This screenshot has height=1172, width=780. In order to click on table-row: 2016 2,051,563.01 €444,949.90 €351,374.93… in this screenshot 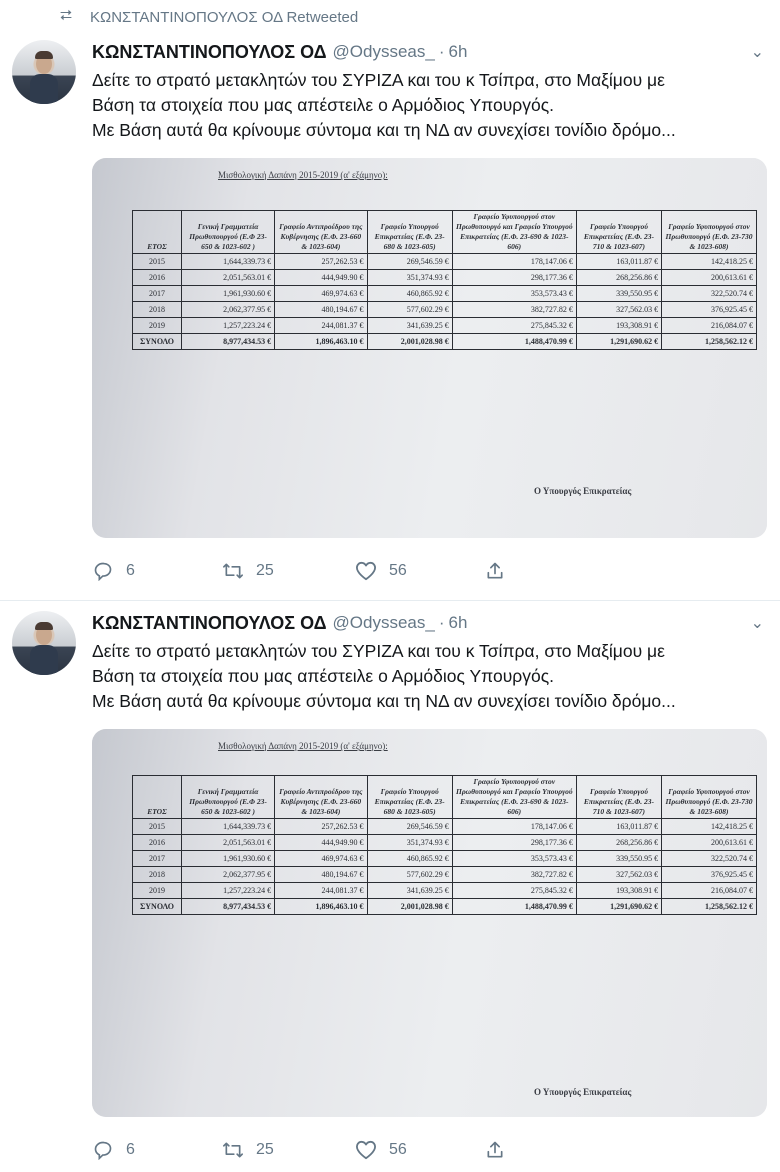, I will do `click(444, 277)`.